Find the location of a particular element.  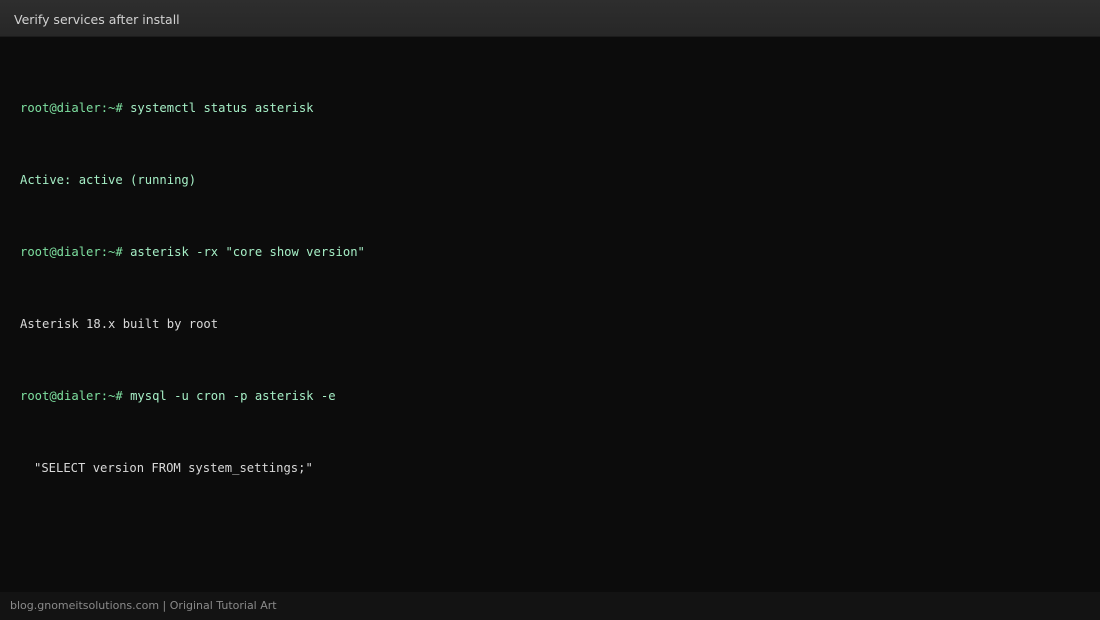

shell-command: systemctl status asterisk is located at coordinates (222, 108).